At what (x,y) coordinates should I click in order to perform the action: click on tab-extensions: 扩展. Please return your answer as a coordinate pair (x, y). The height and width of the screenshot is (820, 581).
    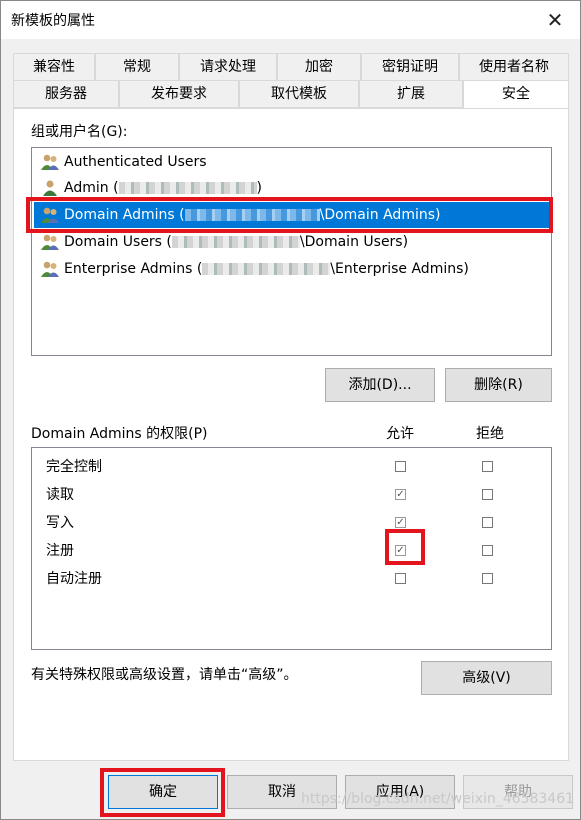
    Looking at the image, I should click on (411, 94).